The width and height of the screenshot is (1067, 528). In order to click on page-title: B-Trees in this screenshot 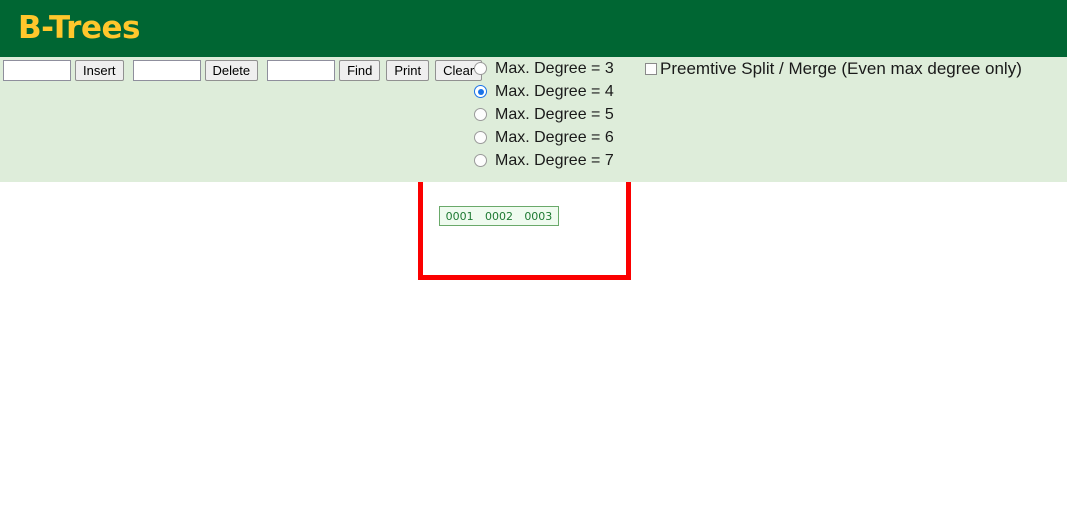, I will do `click(79, 28)`.